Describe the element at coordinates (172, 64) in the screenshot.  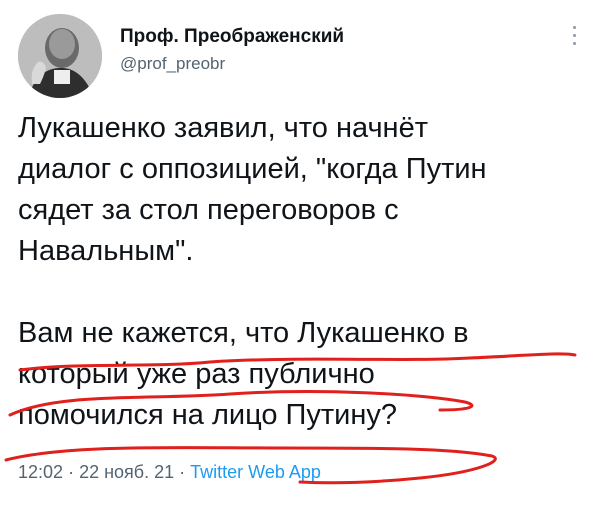
I see `author-handle: @prof_preobr` at that location.